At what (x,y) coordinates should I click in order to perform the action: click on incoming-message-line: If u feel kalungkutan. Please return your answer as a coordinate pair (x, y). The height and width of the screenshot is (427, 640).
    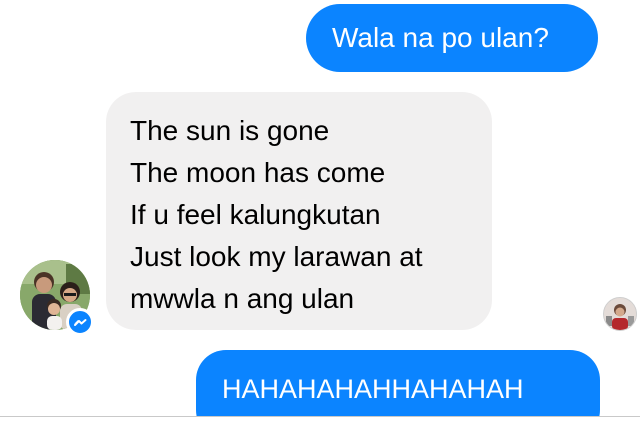
    Looking at the image, I should click on (255, 214).